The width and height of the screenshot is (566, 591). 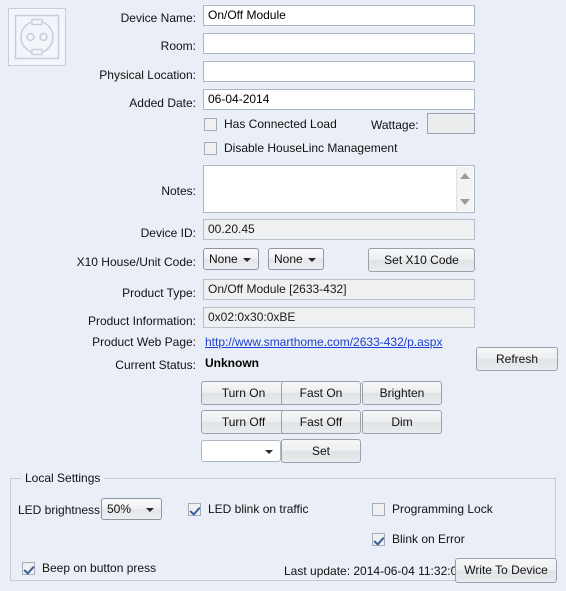 I want to click on added-date-input: 06-04-2014, so click(x=339, y=99).